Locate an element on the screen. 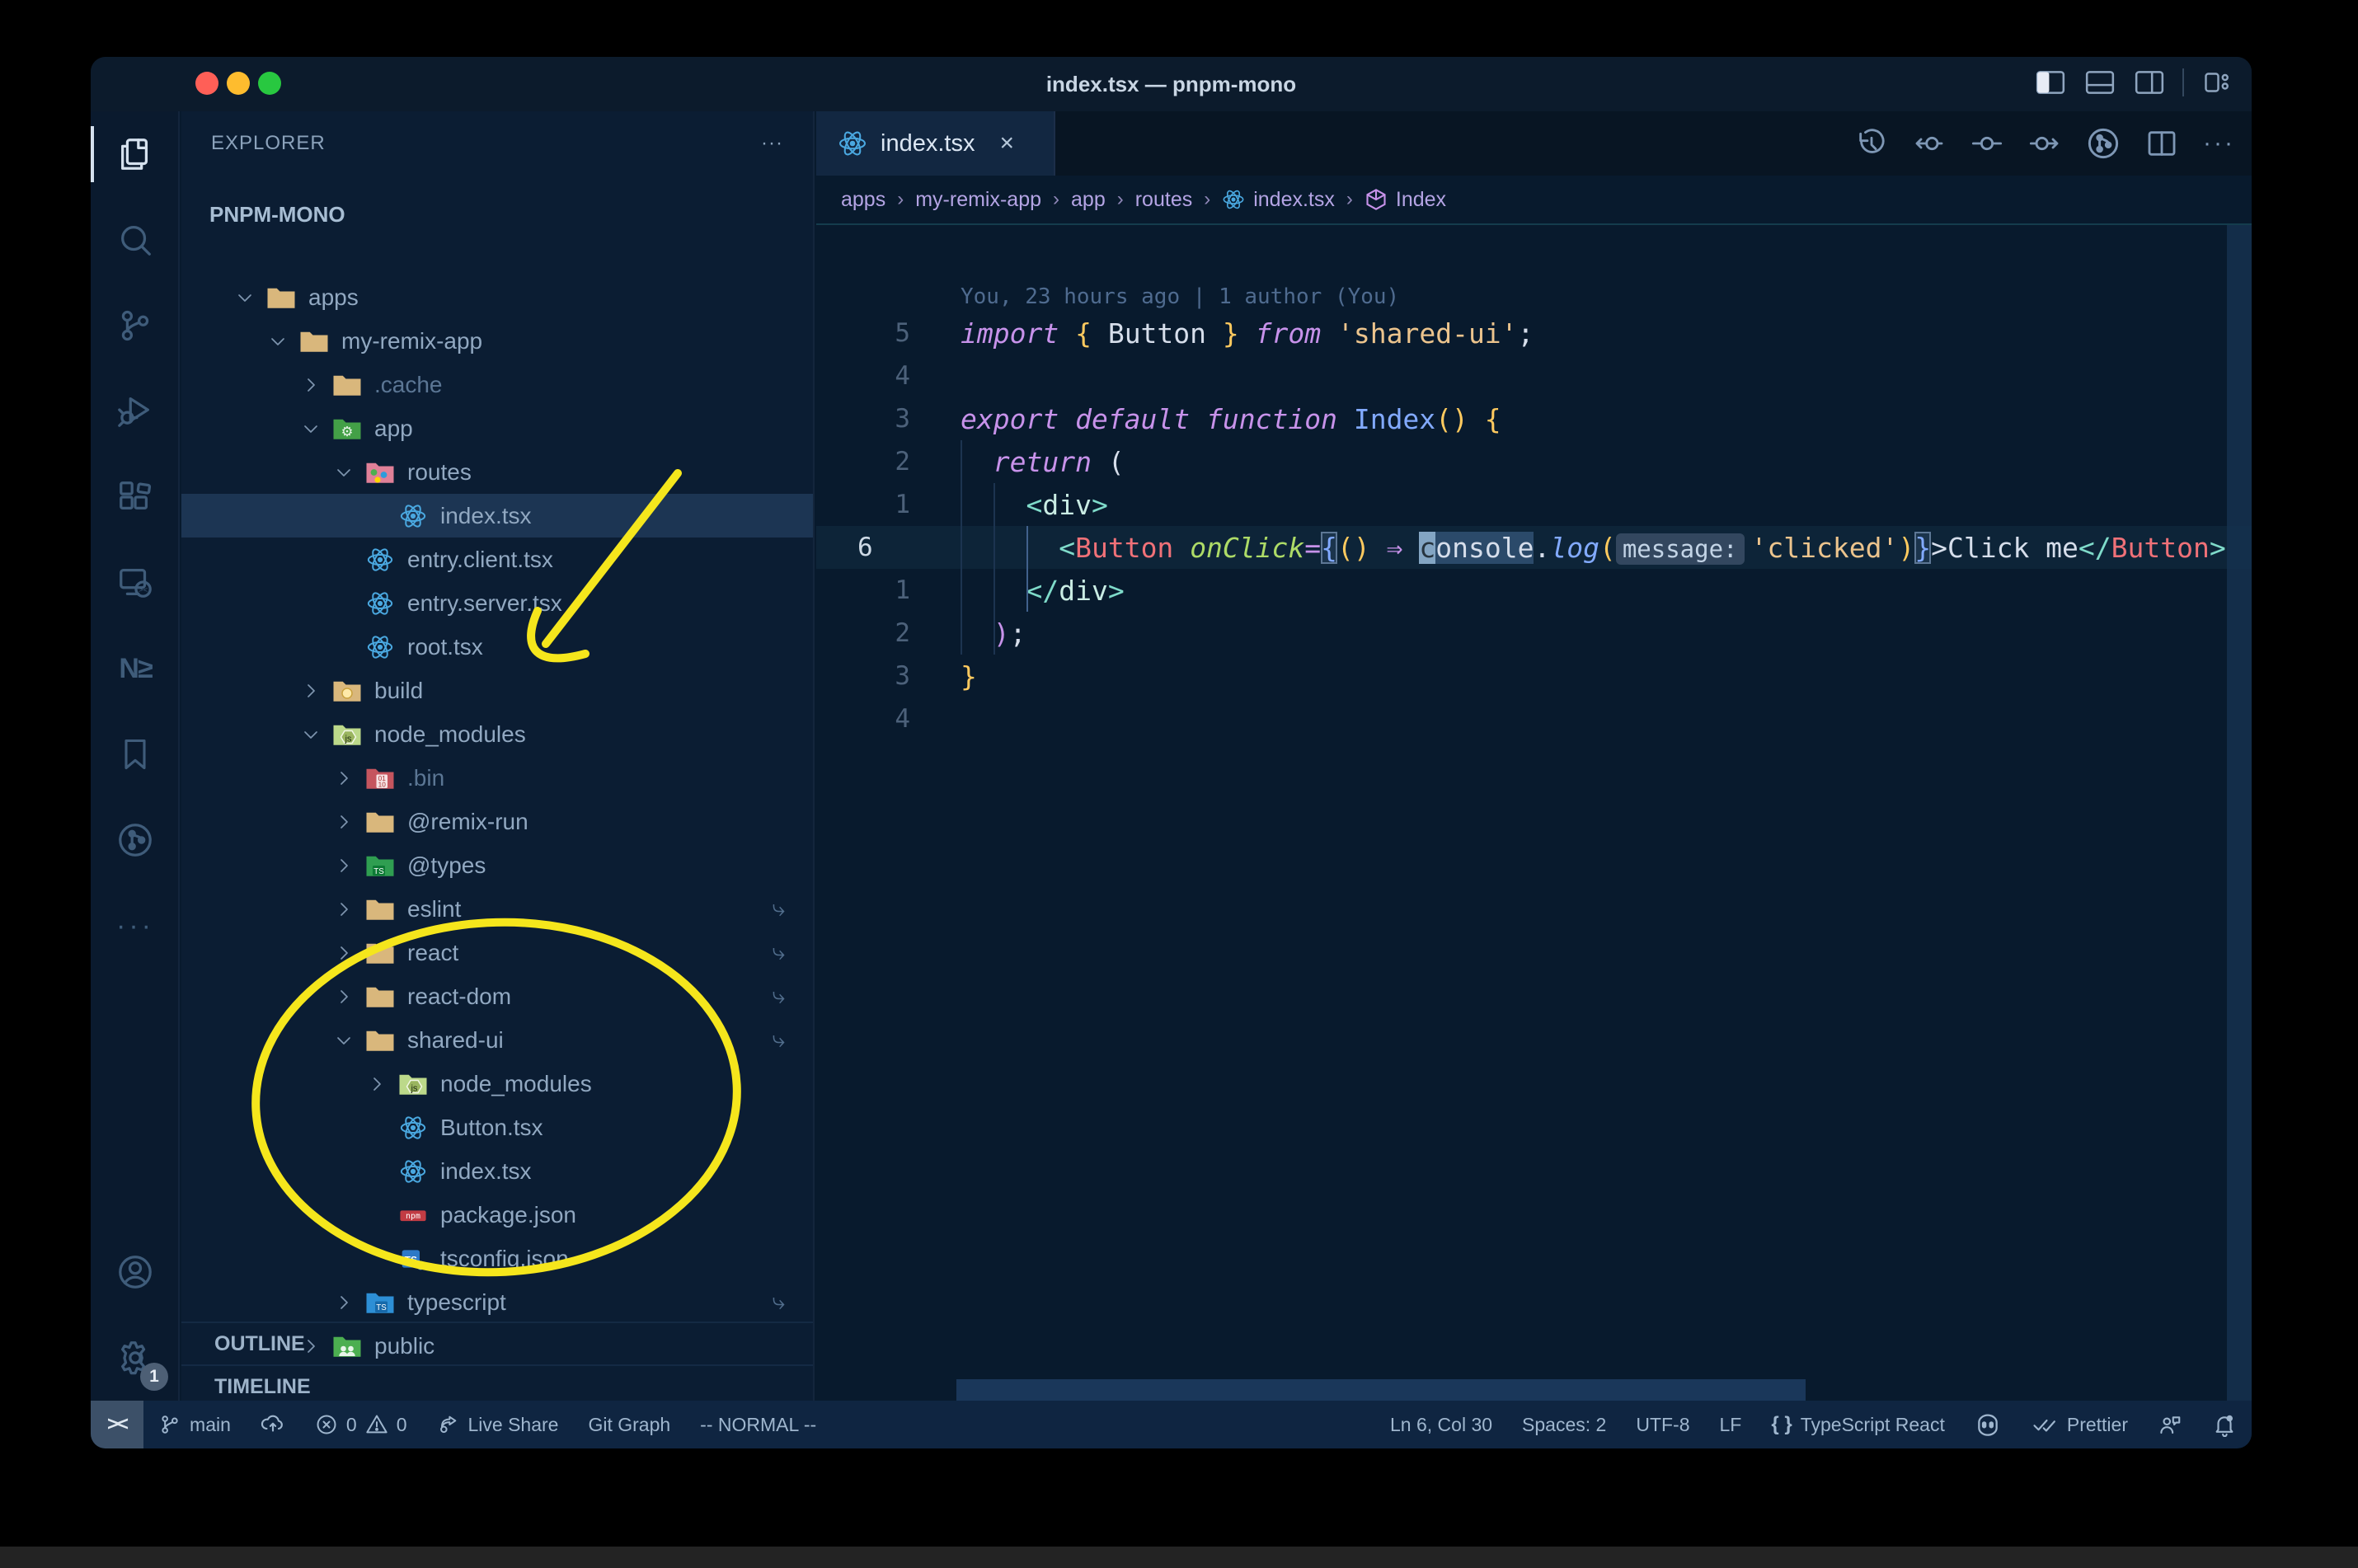 The width and height of the screenshot is (2358, 1568). code-line: 2 ); is located at coordinates (1534, 633).